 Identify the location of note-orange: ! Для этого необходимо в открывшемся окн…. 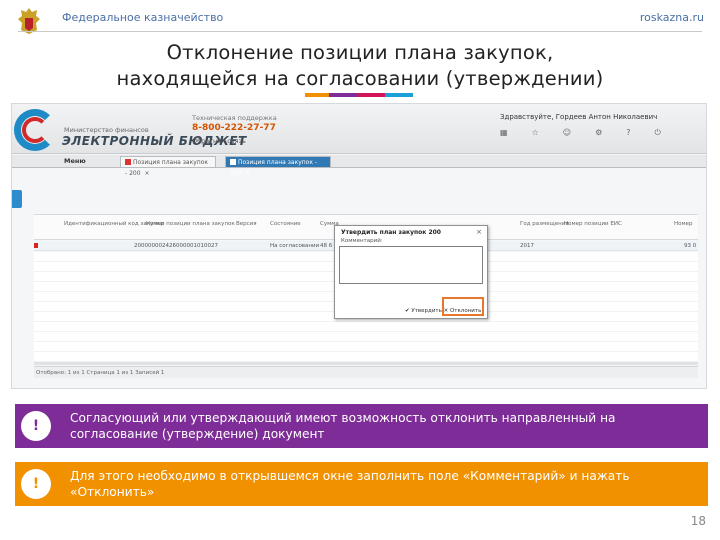
(361, 484).